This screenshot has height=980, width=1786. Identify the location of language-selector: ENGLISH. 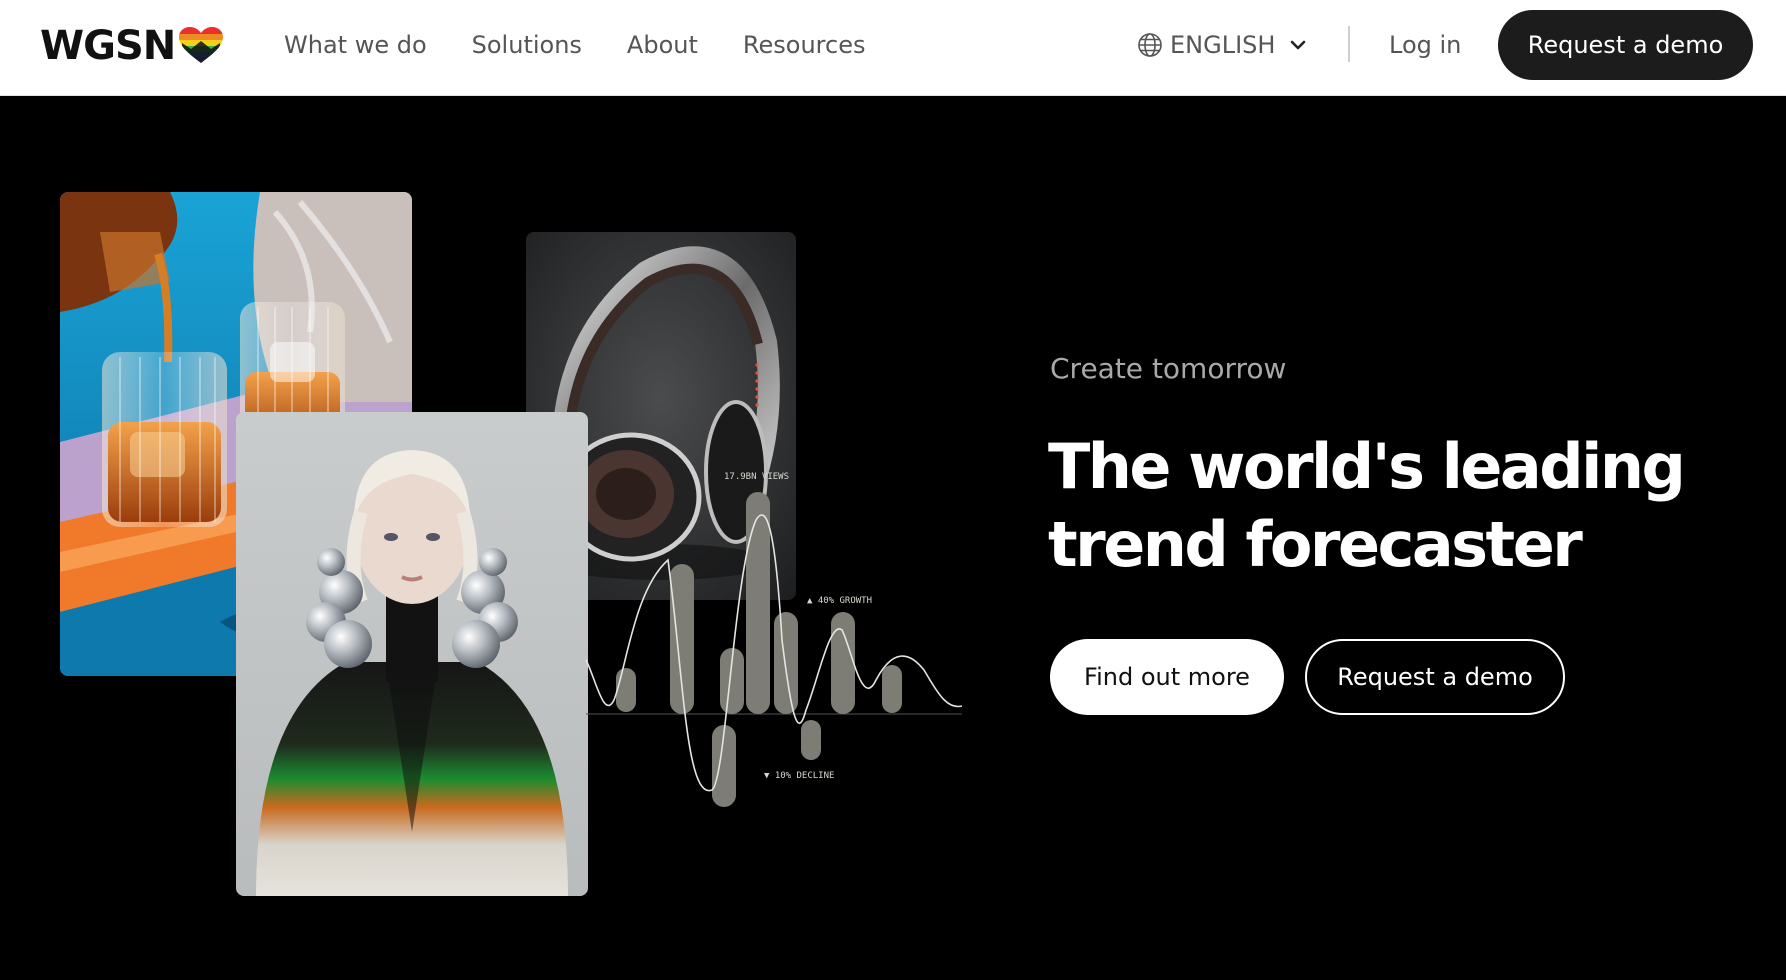
(1223, 45).